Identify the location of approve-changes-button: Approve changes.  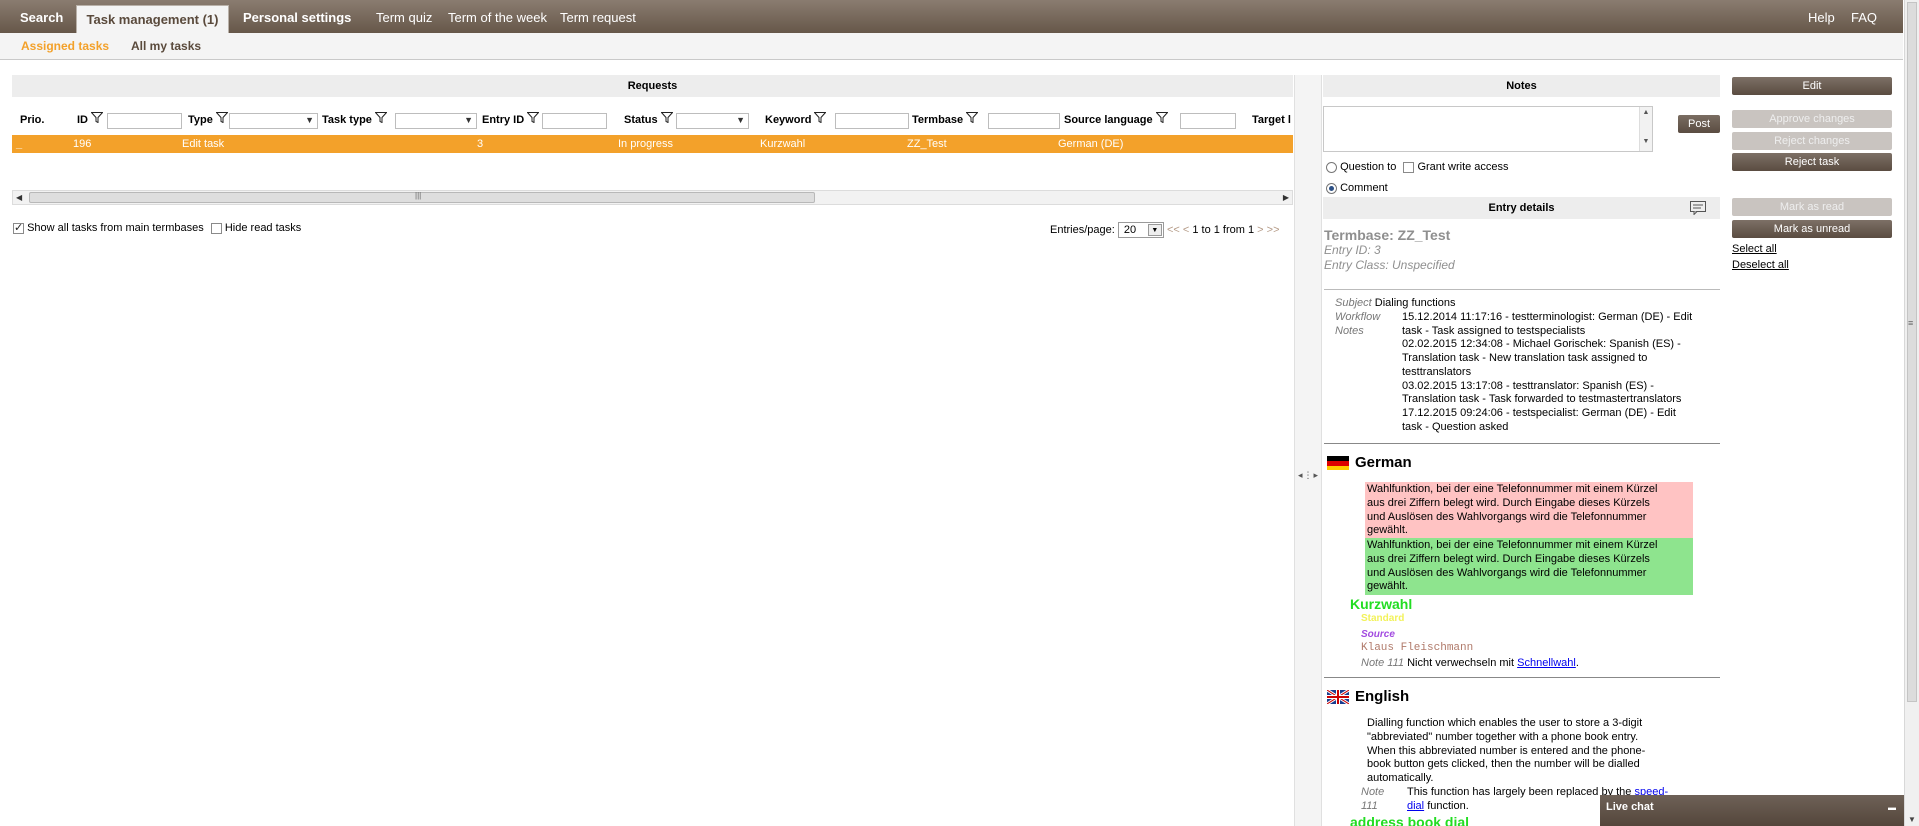
(1812, 119).